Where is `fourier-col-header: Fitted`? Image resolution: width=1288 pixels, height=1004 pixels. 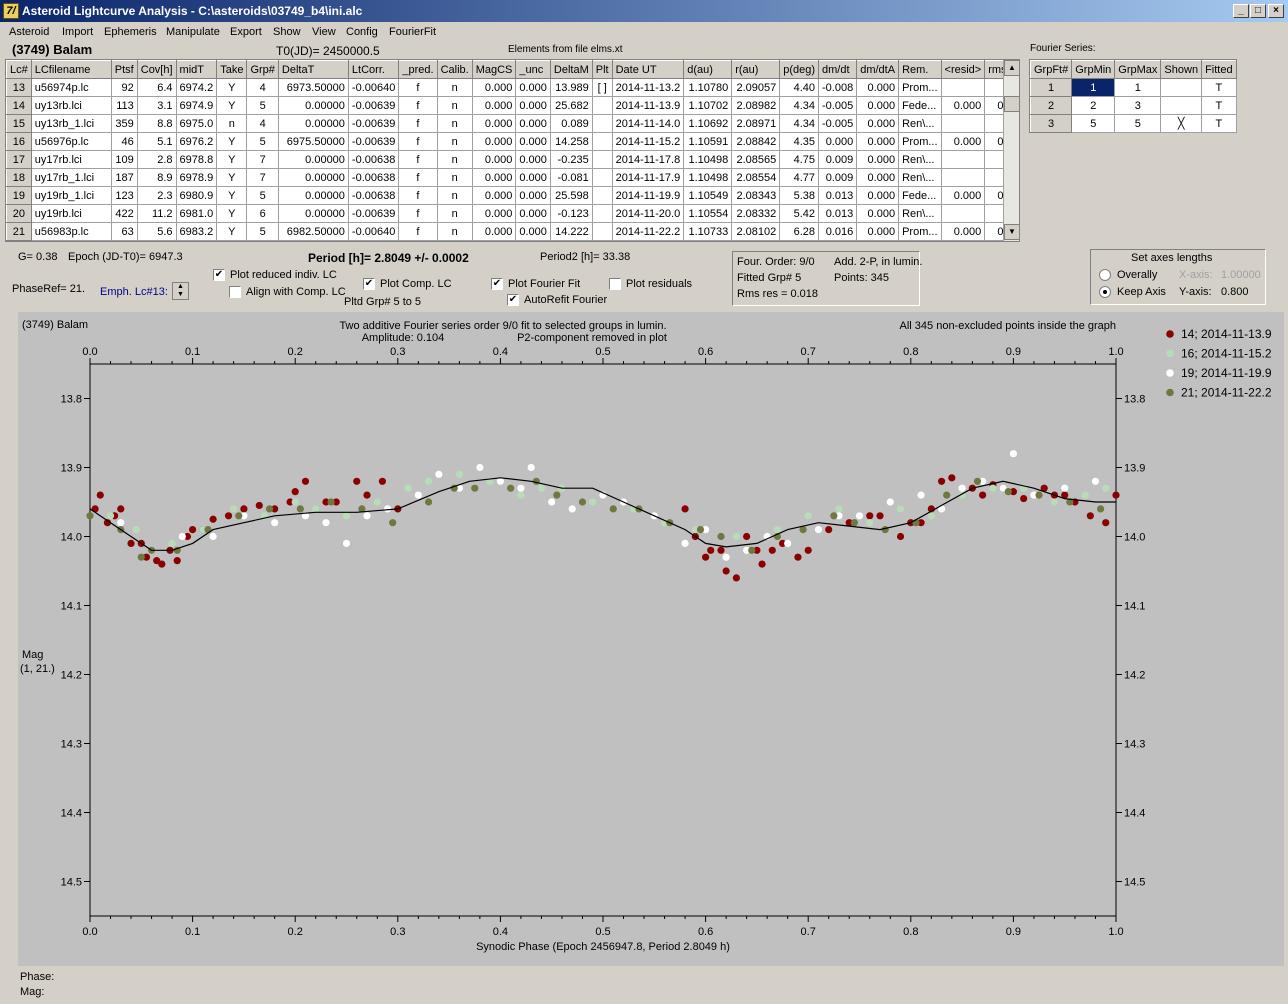
fourier-col-header: Fitted is located at coordinates (1219, 69).